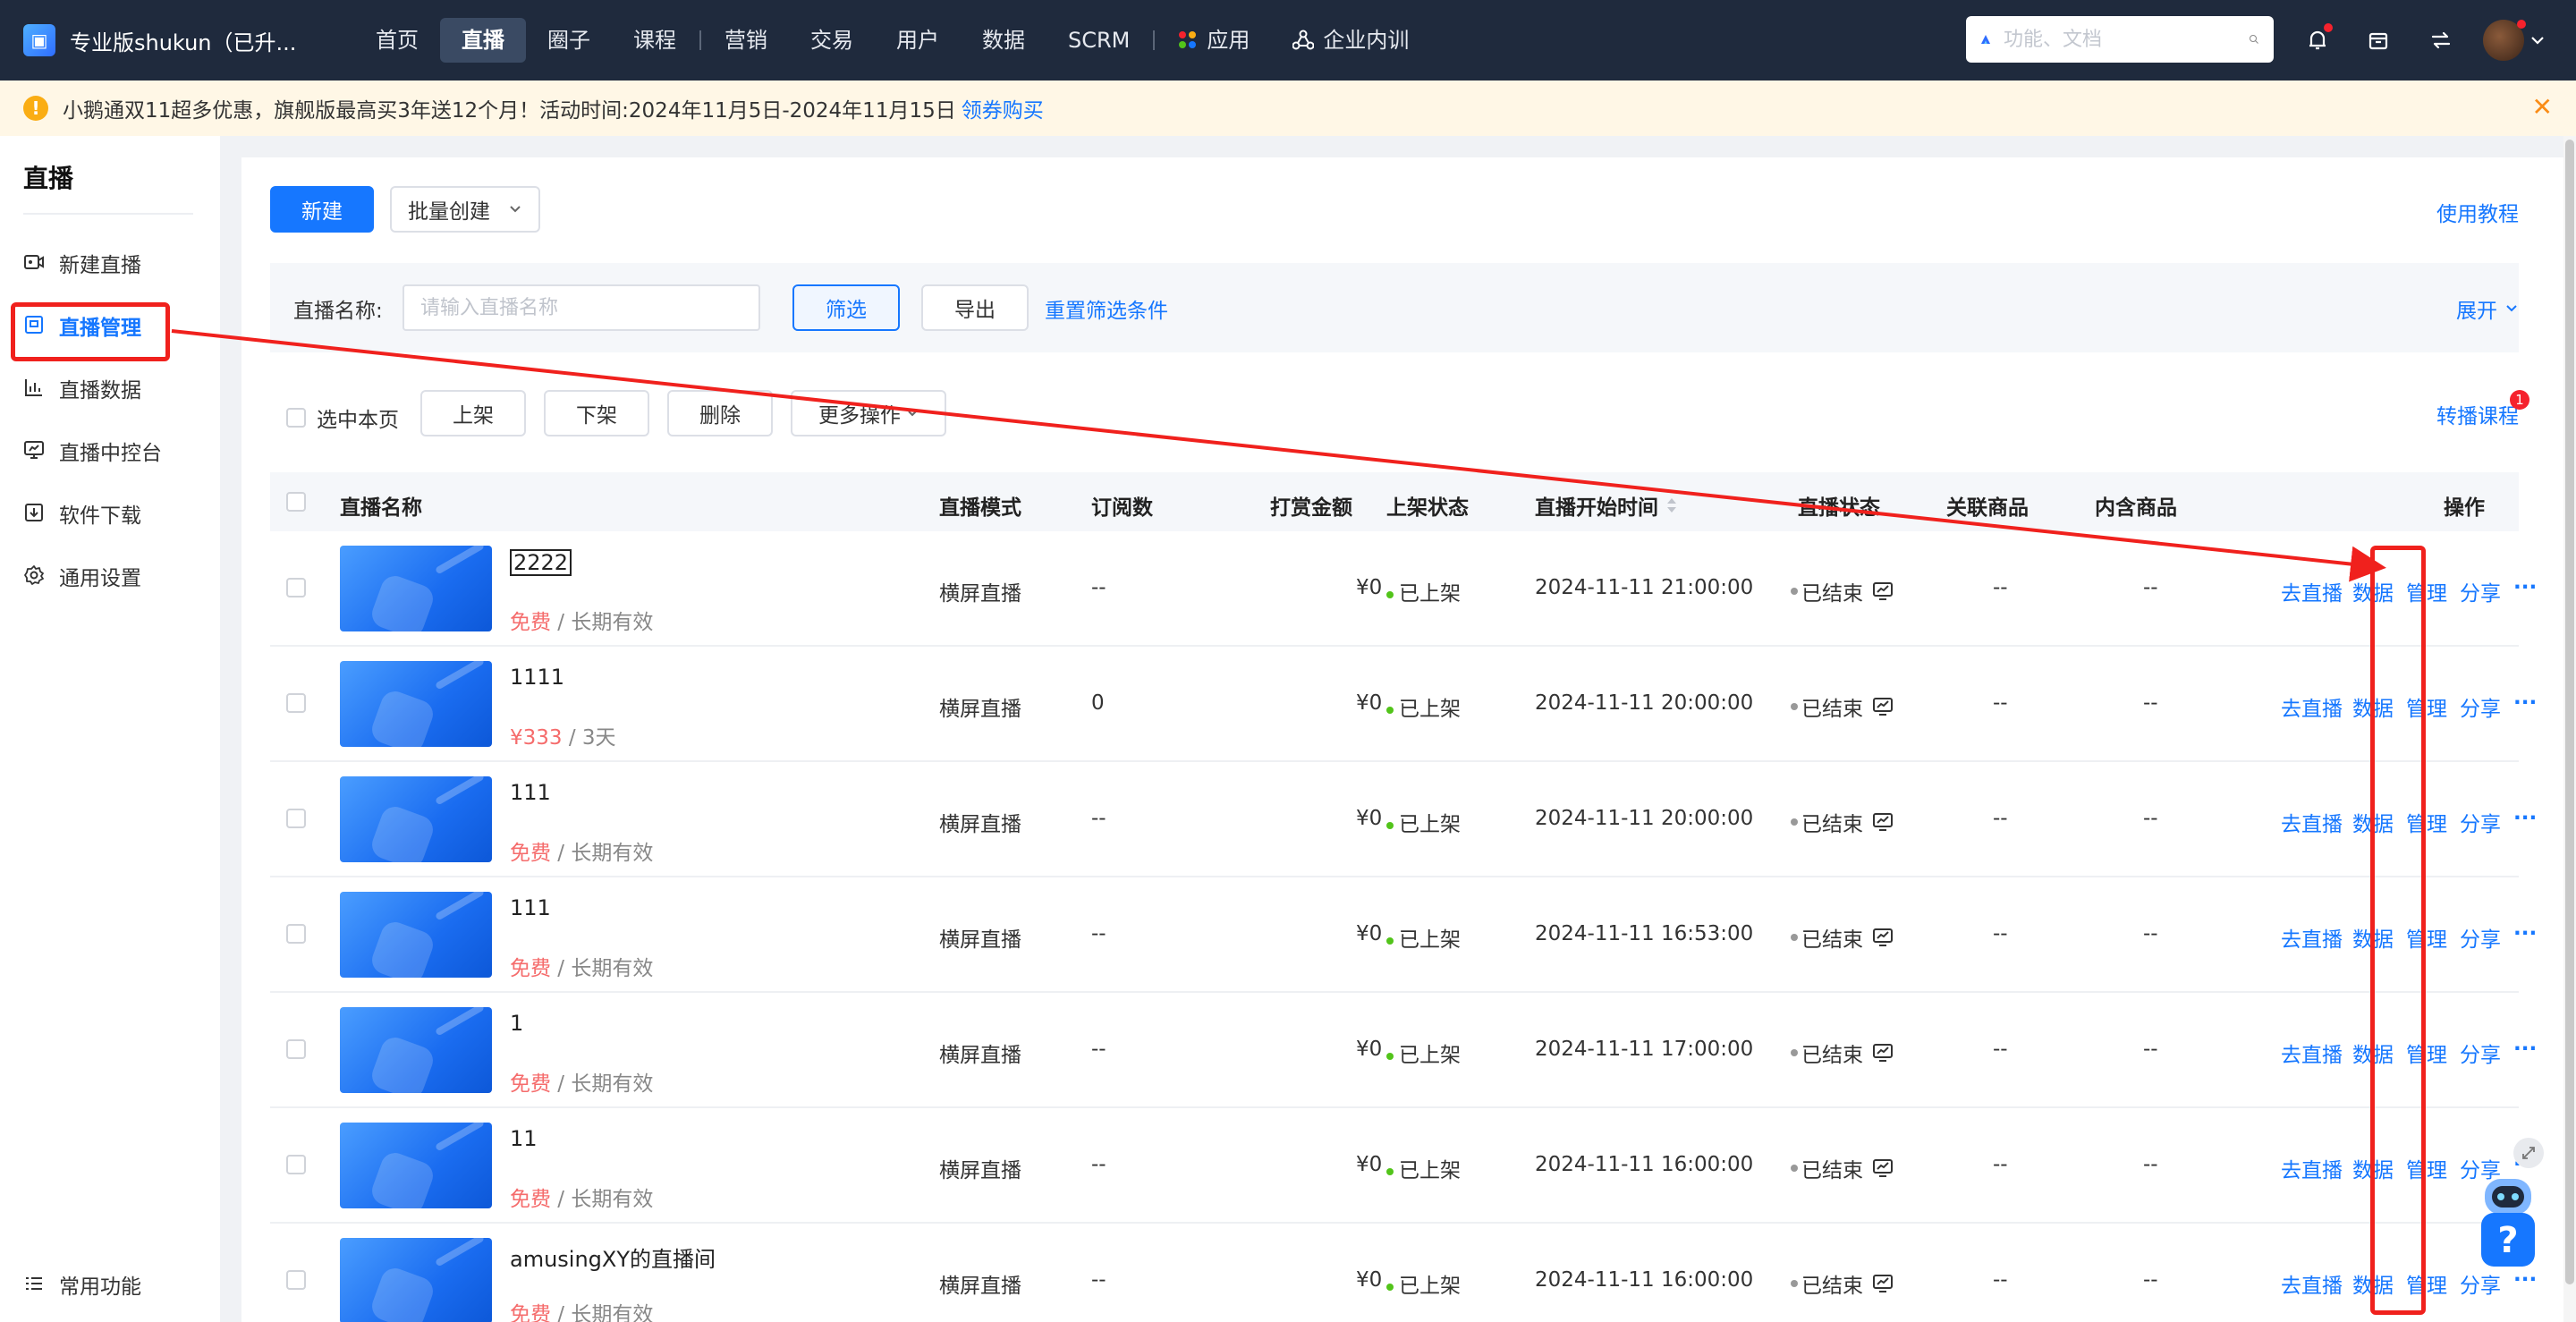  I want to click on bell-icon, so click(2317, 39).